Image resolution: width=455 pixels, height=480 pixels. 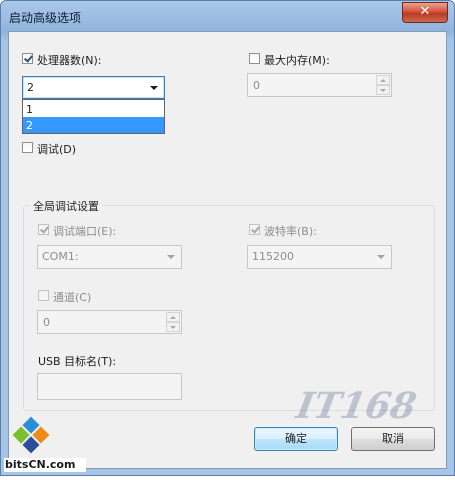 I want to click on processors-checkbox, so click(x=27, y=58).